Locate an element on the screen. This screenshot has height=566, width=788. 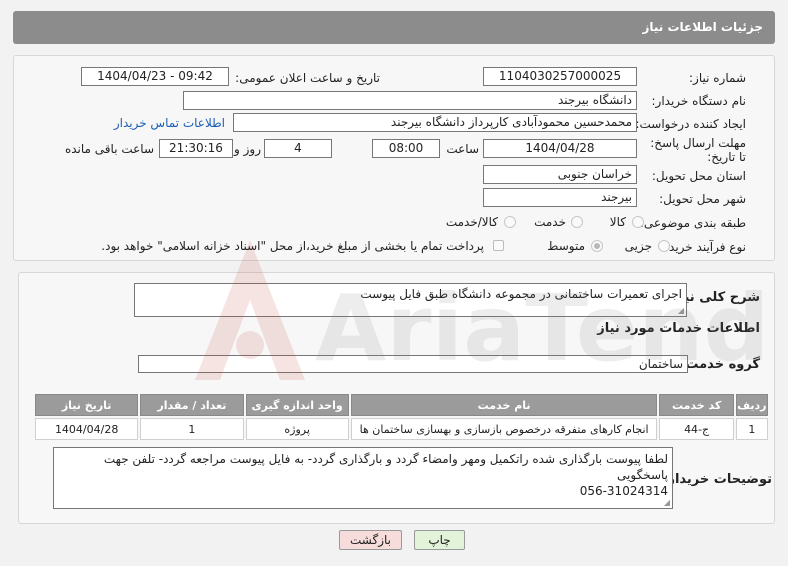
page-header: جزئیات اطلاعات نیاز is located at coordinates (394, 27).